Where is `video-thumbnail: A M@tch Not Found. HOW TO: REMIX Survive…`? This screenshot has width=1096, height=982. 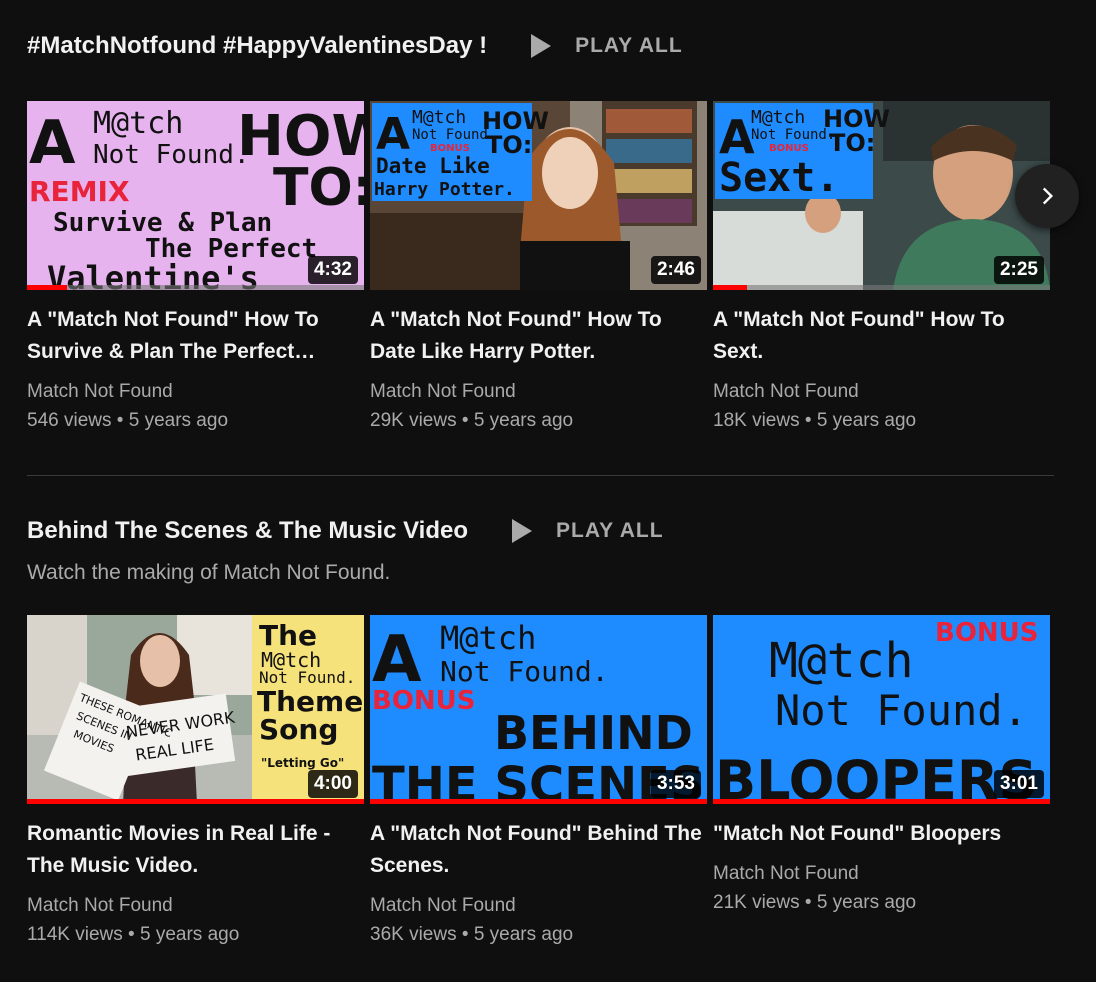 video-thumbnail: A M@tch Not Found. HOW TO: REMIX Survive… is located at coordinates (195, 195).